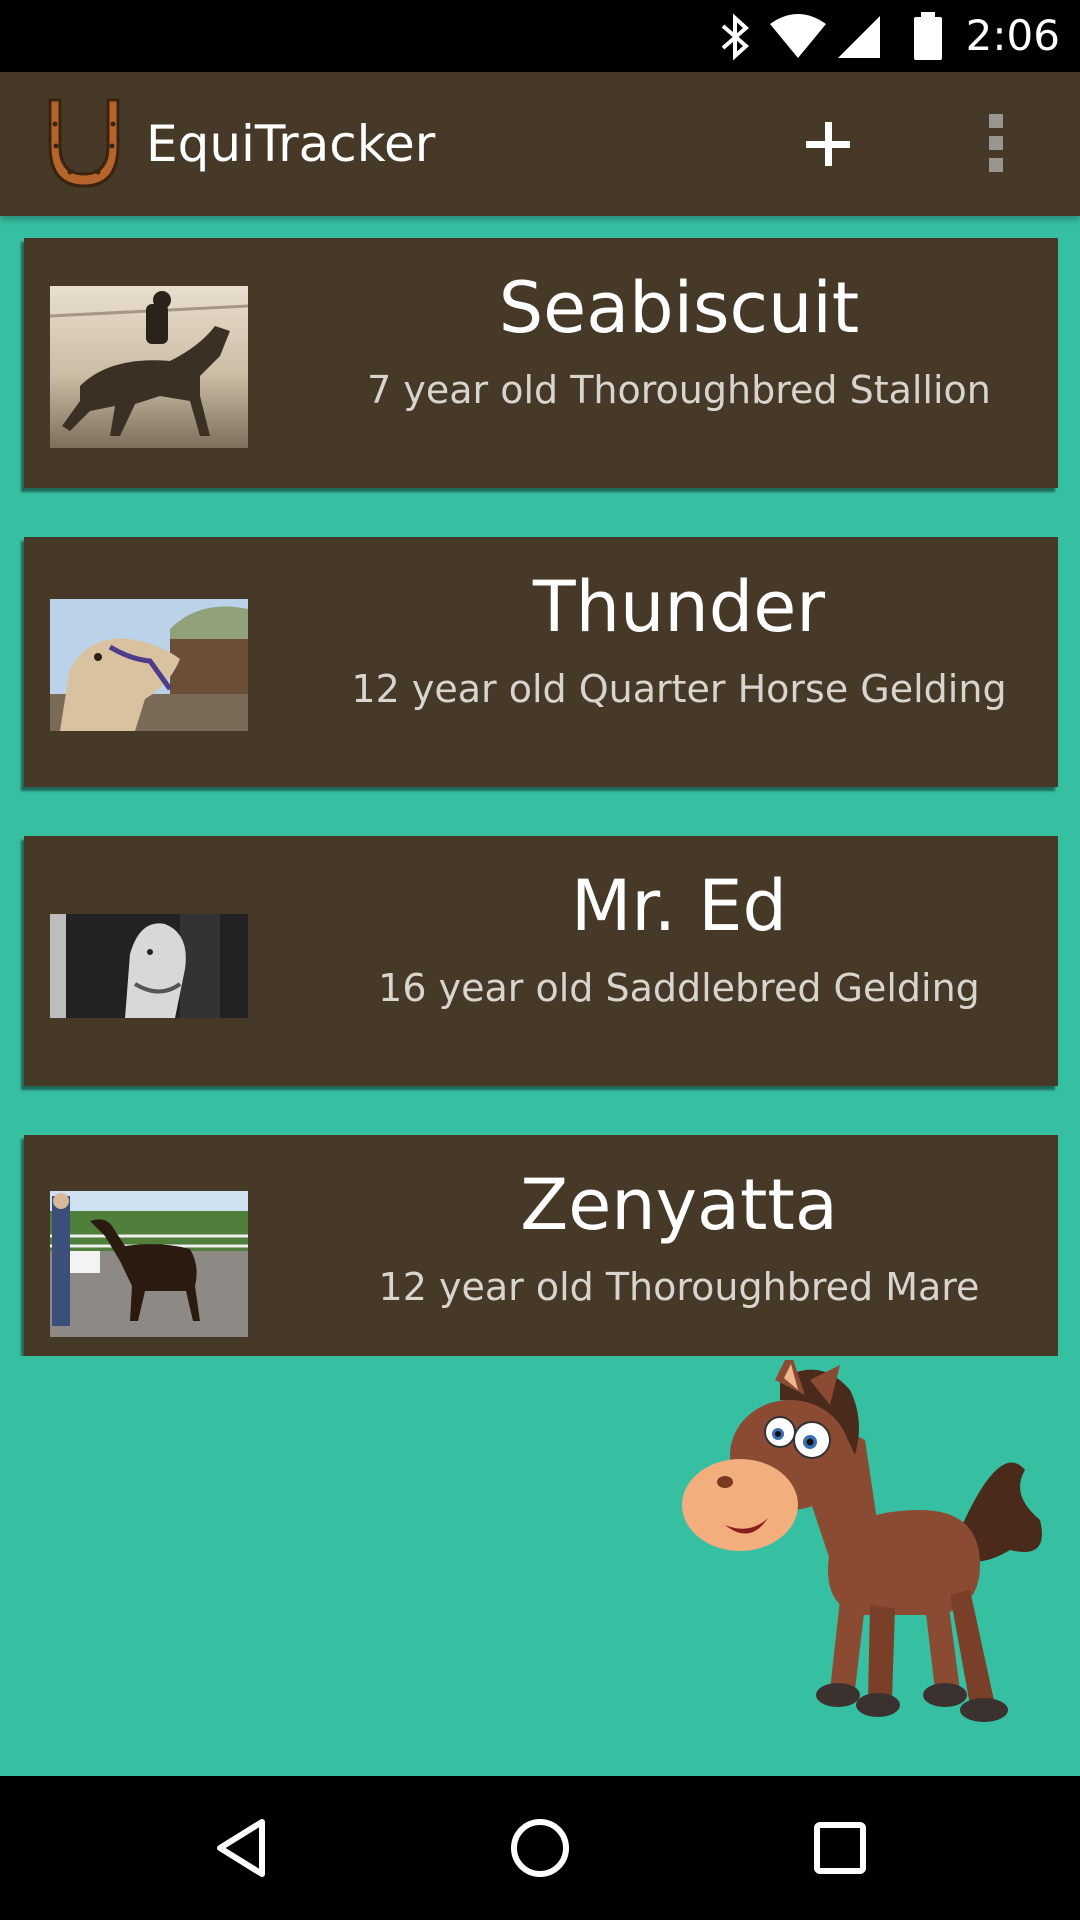  I want to click on horse-name: Mr. Ed, so click(679, 906).